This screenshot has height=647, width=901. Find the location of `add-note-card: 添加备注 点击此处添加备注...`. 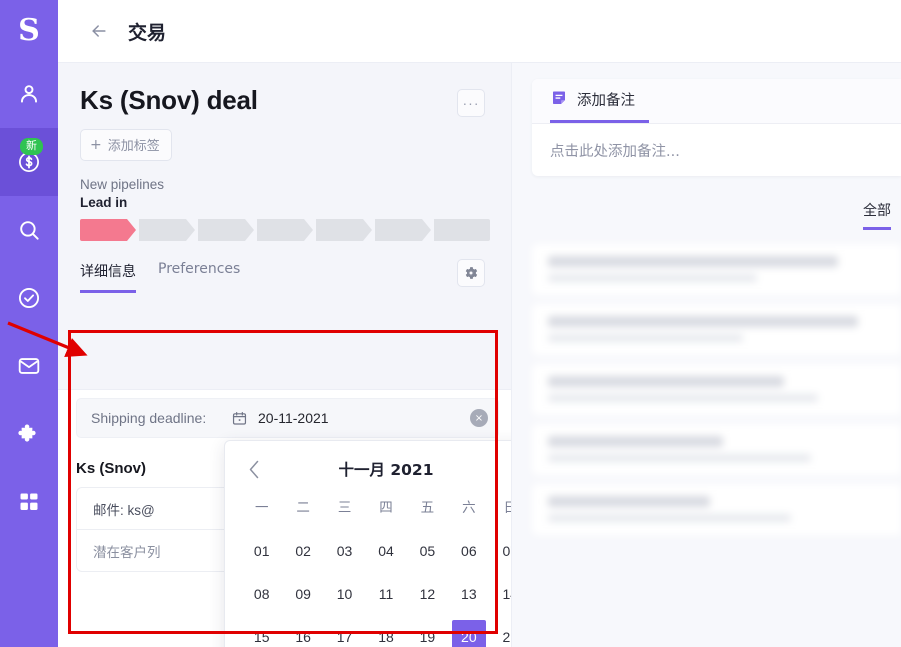

add-note-card: 添加备注 点击此处添加备注... is located at coordinates (716, 127).